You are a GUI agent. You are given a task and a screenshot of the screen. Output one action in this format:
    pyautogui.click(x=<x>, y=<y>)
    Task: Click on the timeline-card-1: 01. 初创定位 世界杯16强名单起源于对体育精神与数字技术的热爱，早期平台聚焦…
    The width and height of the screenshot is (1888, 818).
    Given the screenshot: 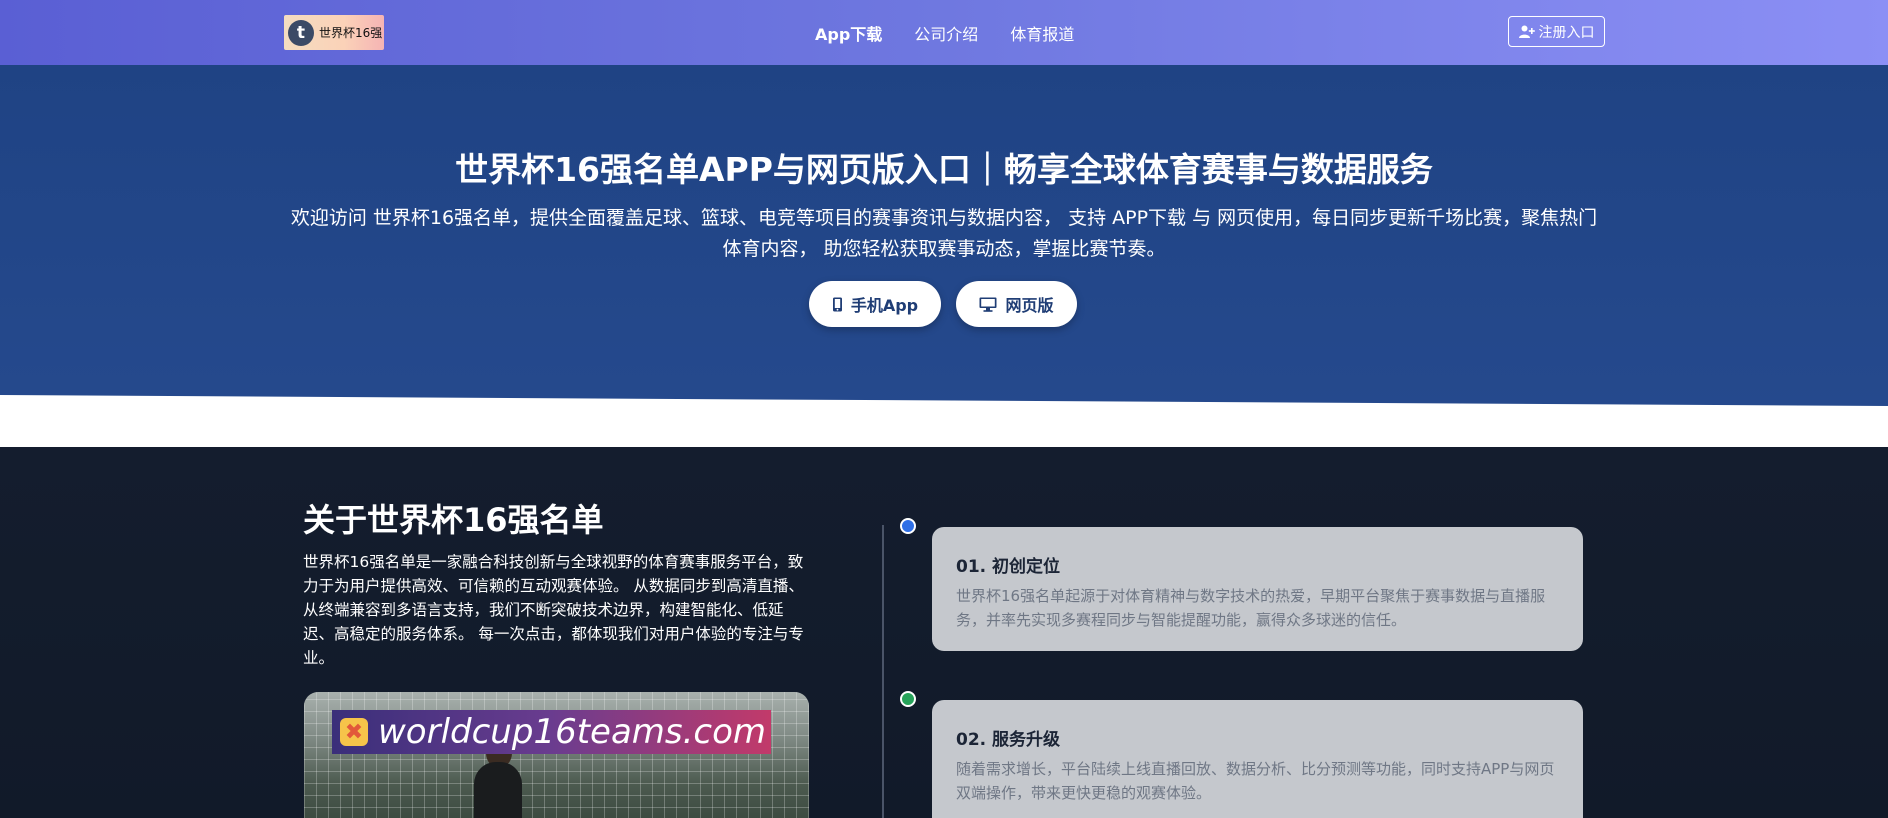 What is the action you would take?
    pyautogui.click(x=1257, y=589)
    